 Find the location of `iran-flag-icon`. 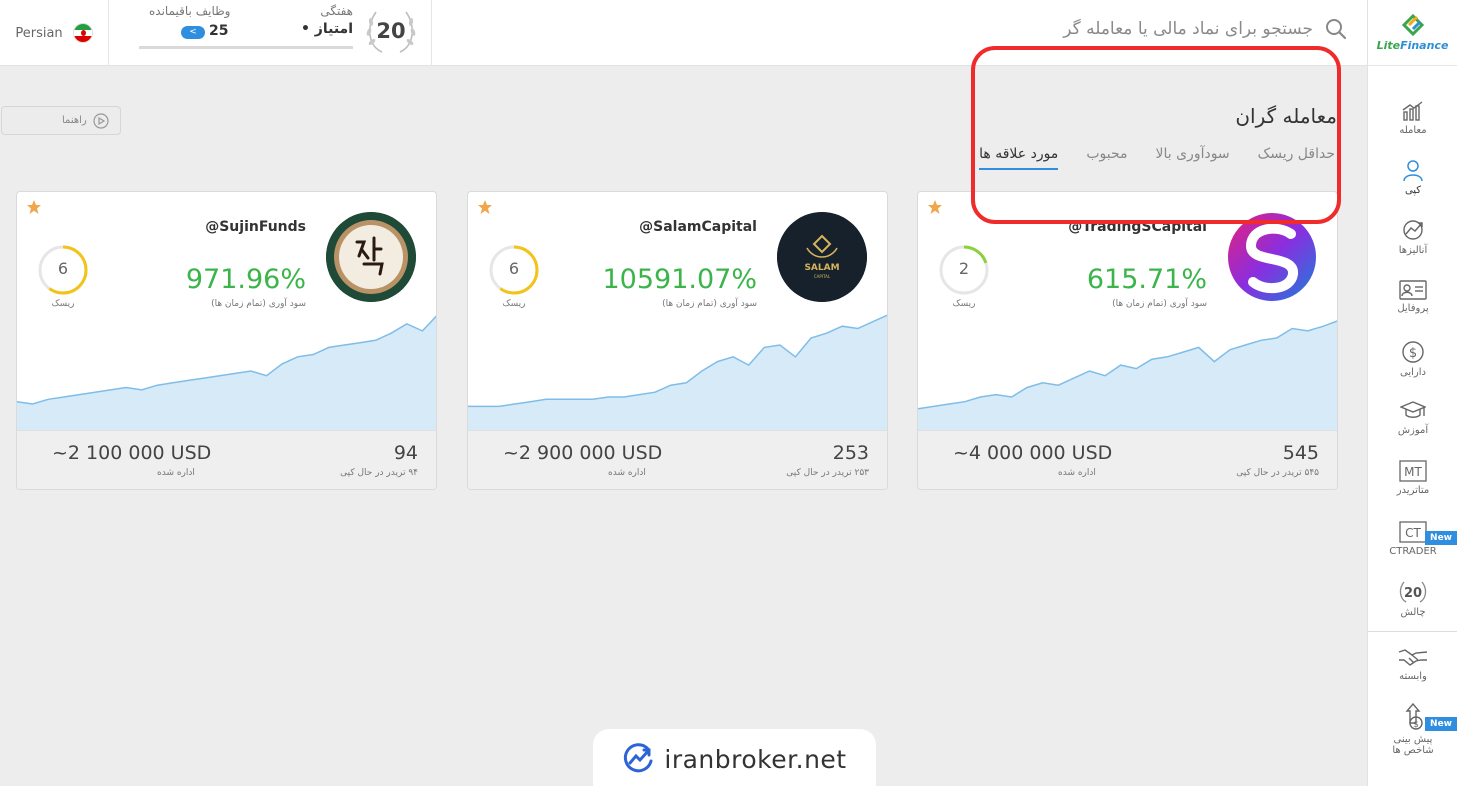

iran-flag-icon is located at coordinates (82, 33).